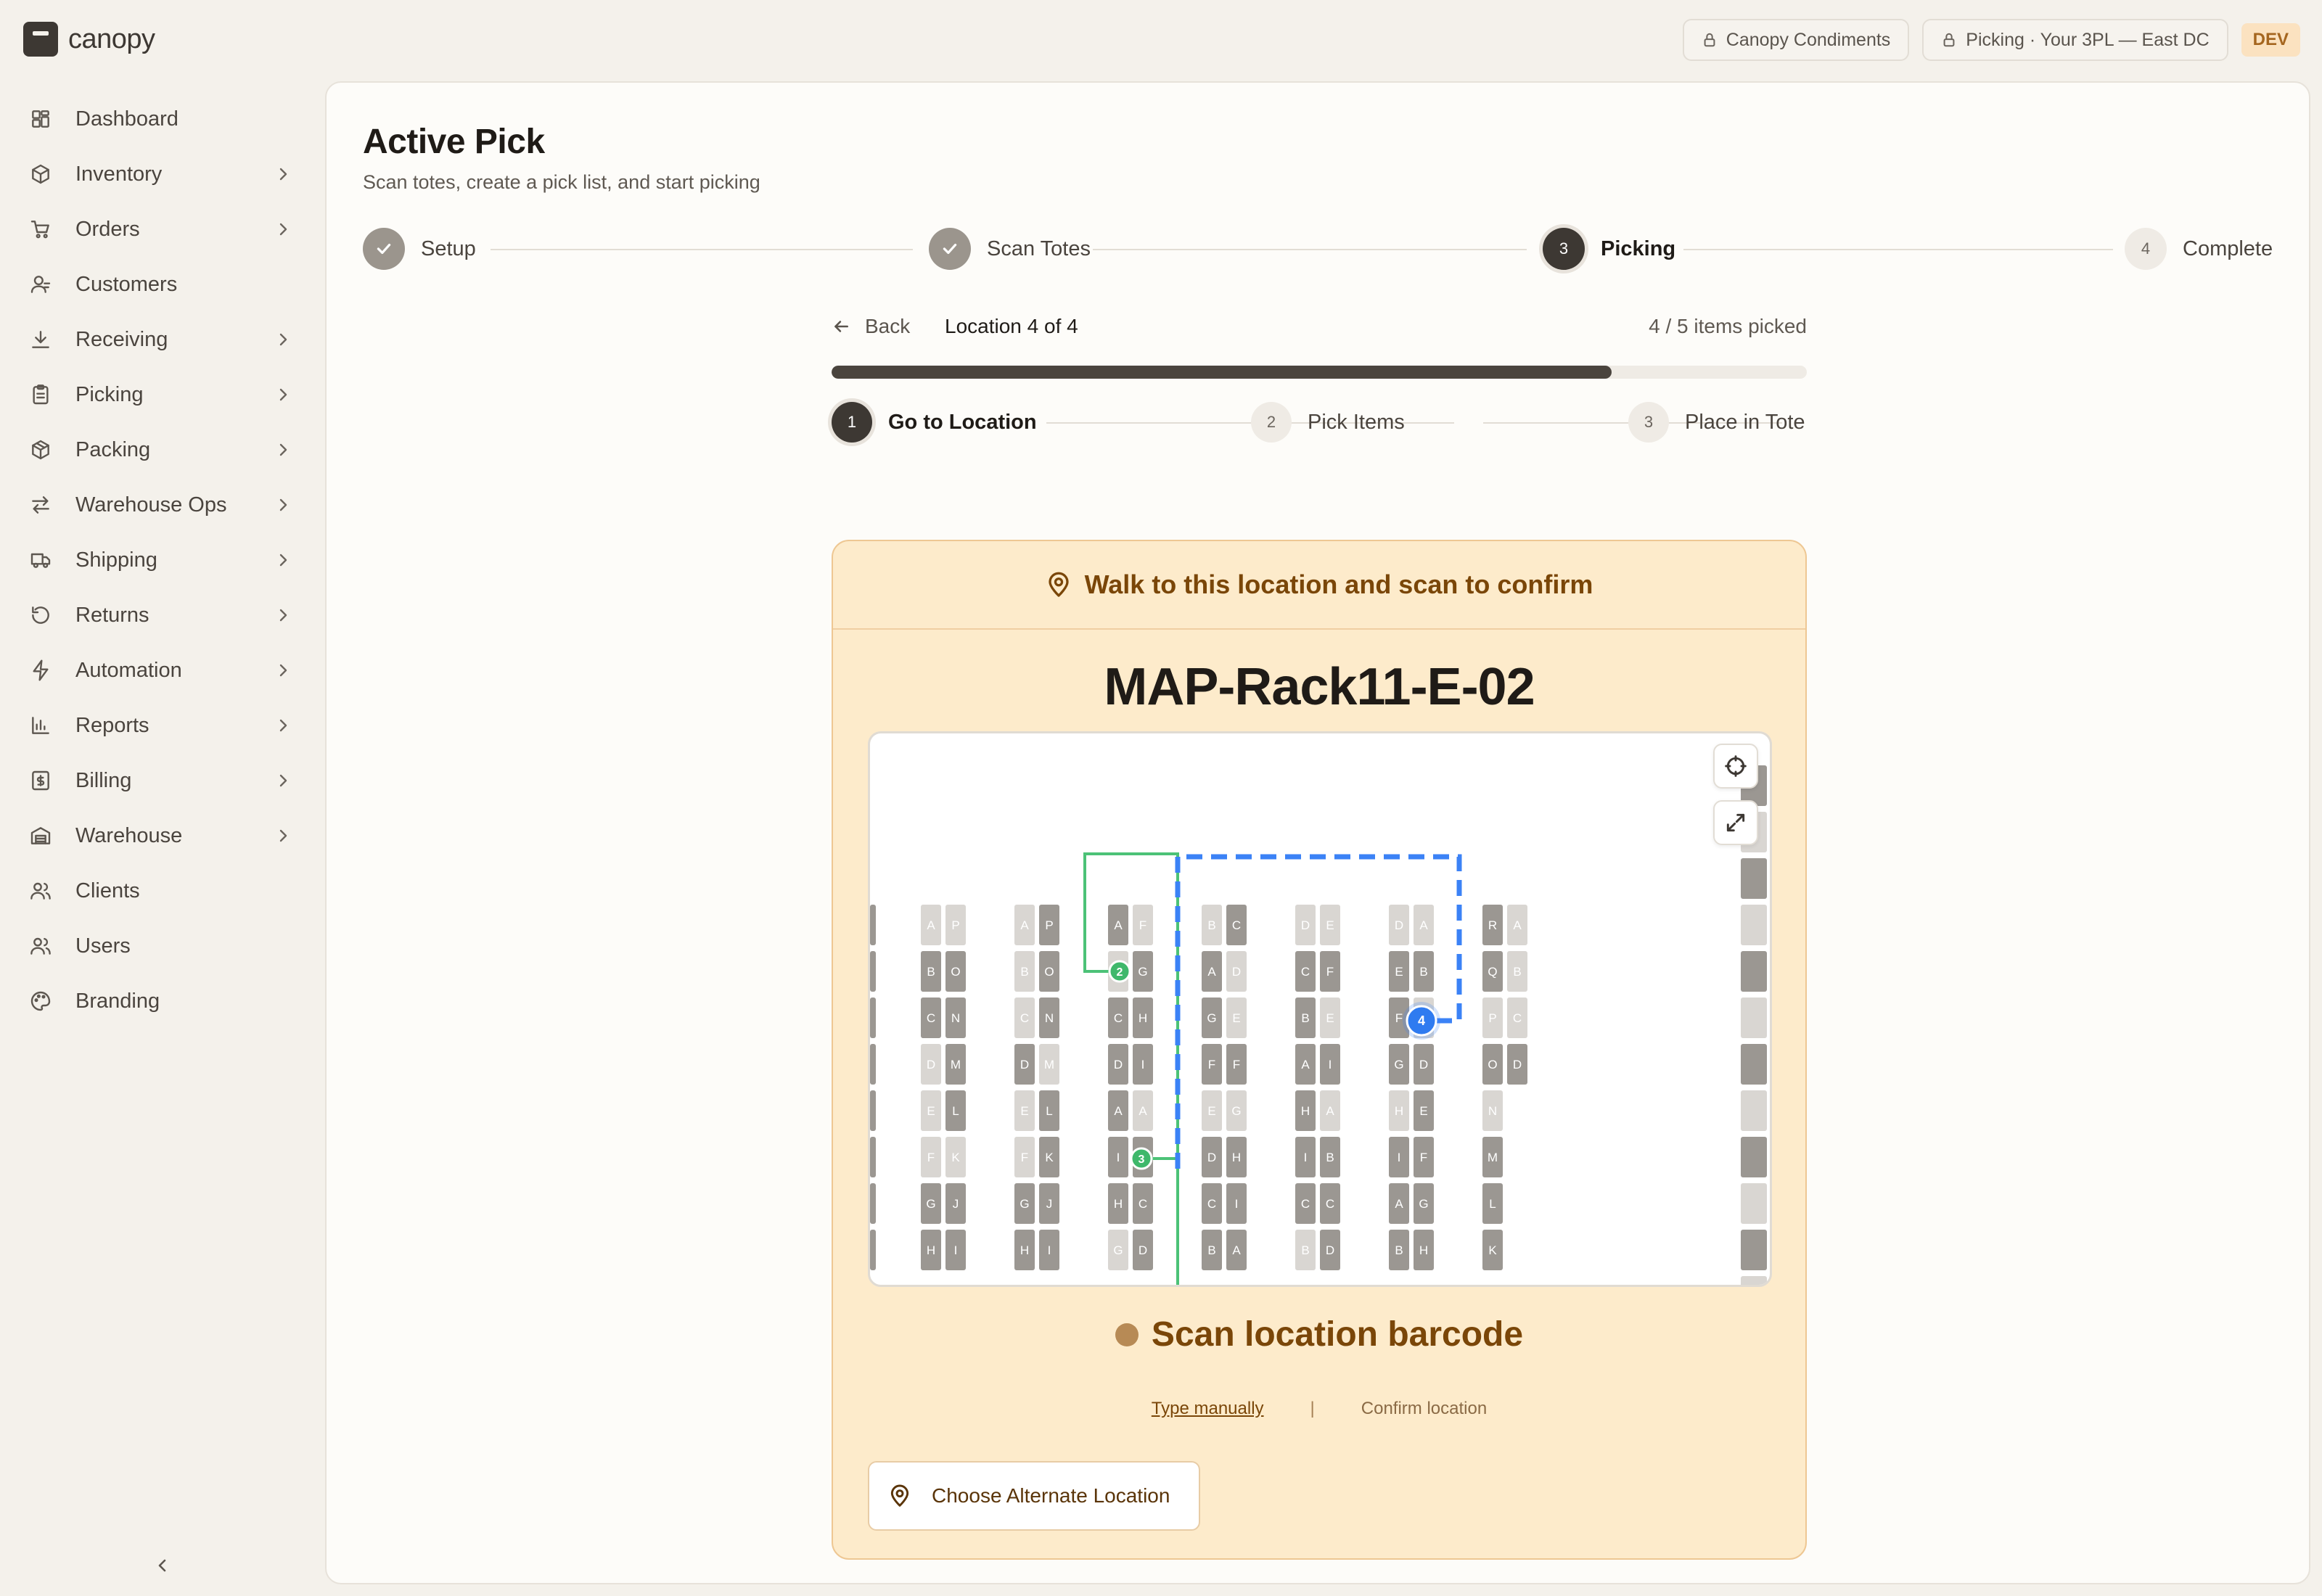 The image size is (2322, 1596). Describe the element at coordinates (2146, 249) in the screenshot. I see `step-number: 4` at that location.